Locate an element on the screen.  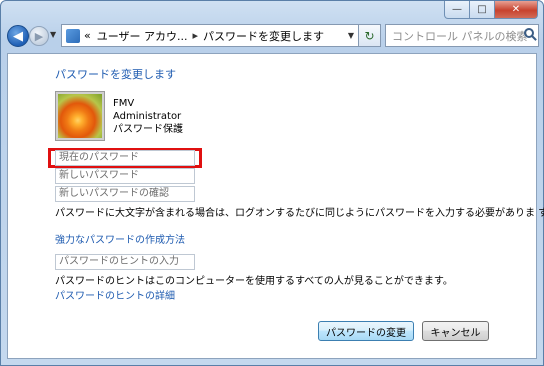
new-password-field: 新しいパスワード is located at coordinates (125, 176).